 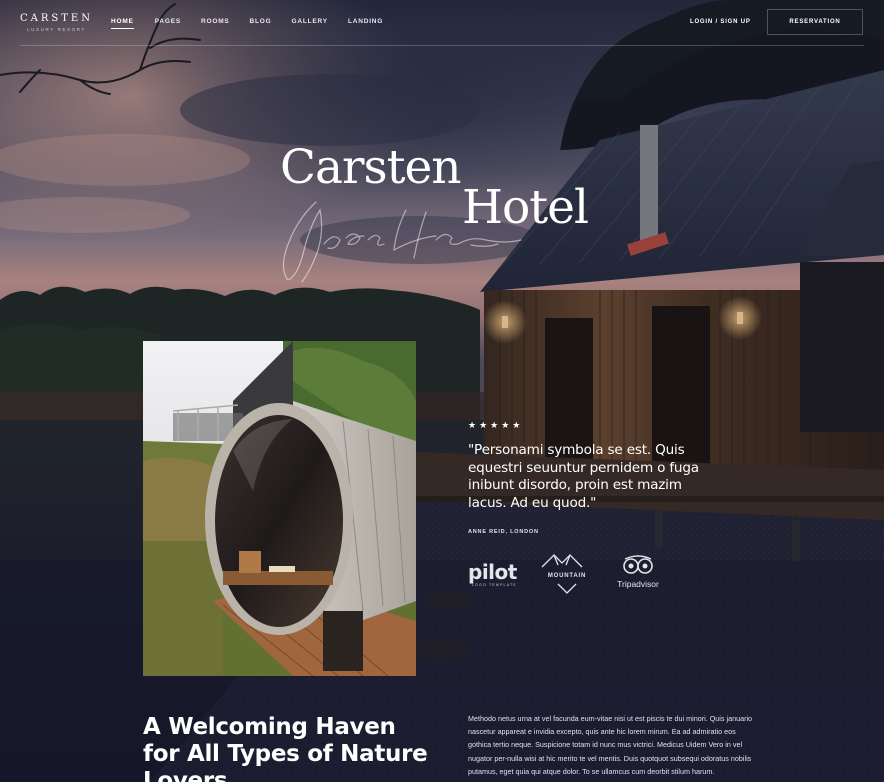 What do you see at coordinates (122, 23) in the screenshot?
I see `nav-item-home: HOME` at bounding box center [122, 23].